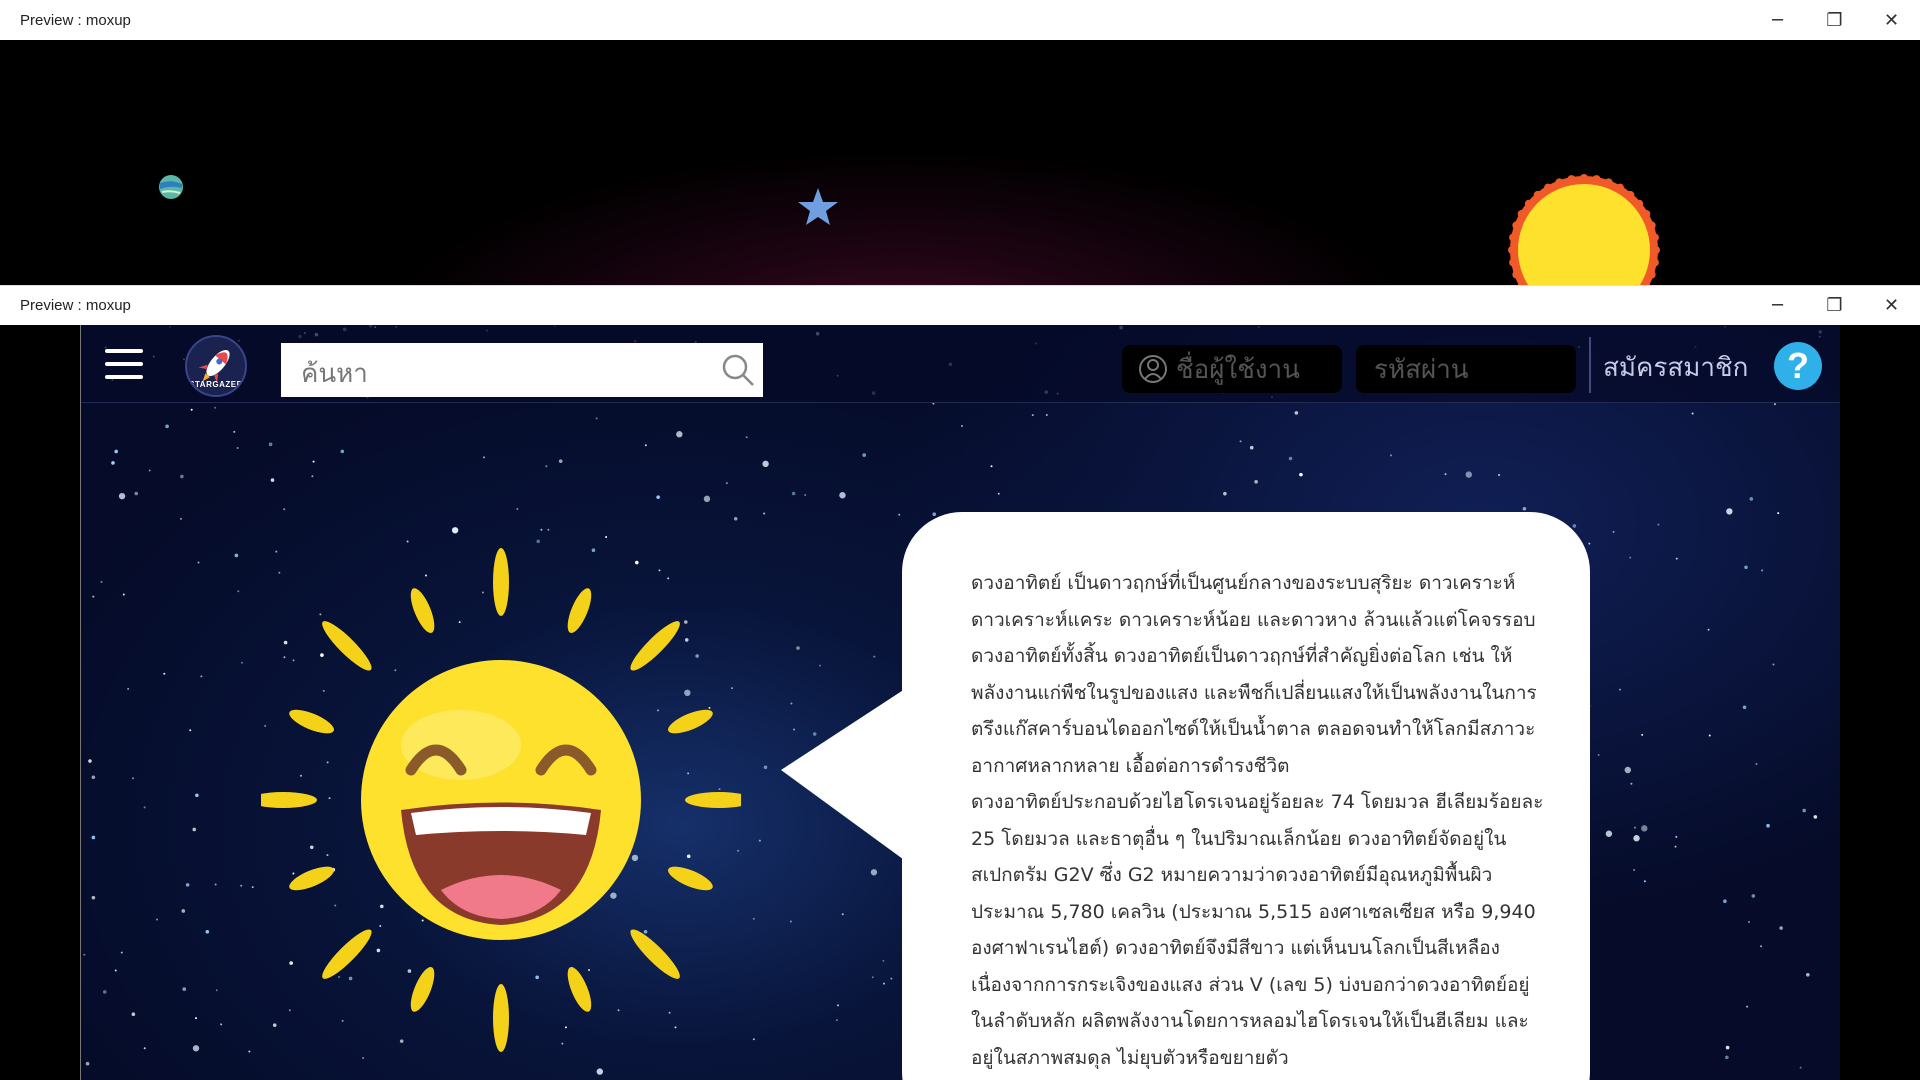  What do you see at coordinates (960, 20) in the screenshot?
I see `back-window-titlebar: Preview : moxup ─ ❐ ✕` at bounding box center [960, 20].